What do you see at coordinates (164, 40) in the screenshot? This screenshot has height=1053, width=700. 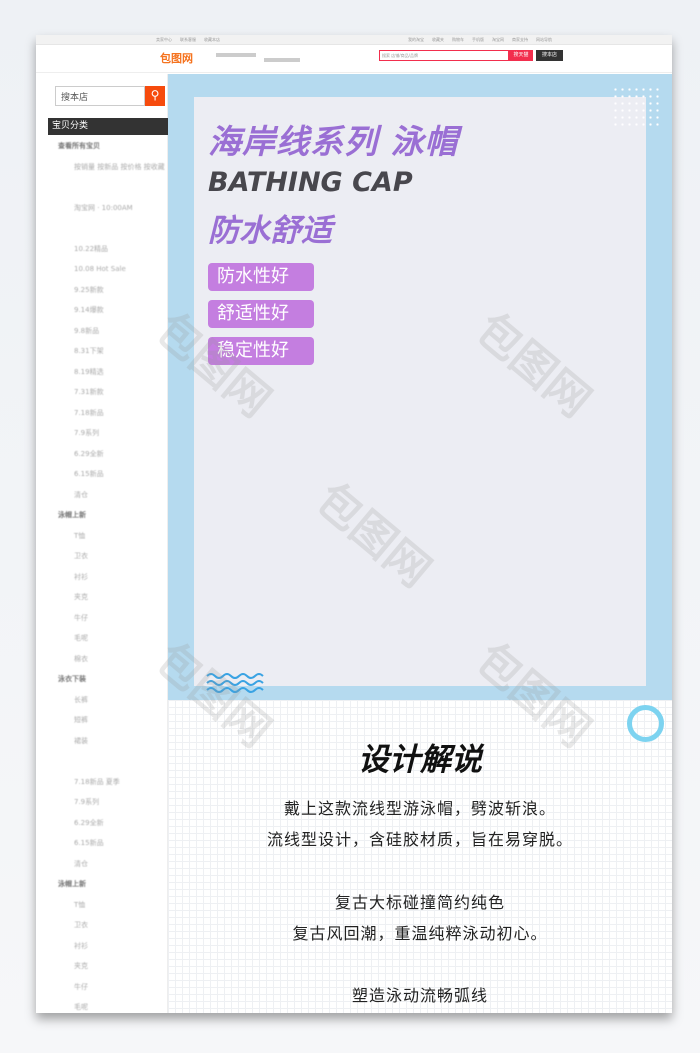 I see `topnav-link: 卖家中心` at bounding box center [164, 40].